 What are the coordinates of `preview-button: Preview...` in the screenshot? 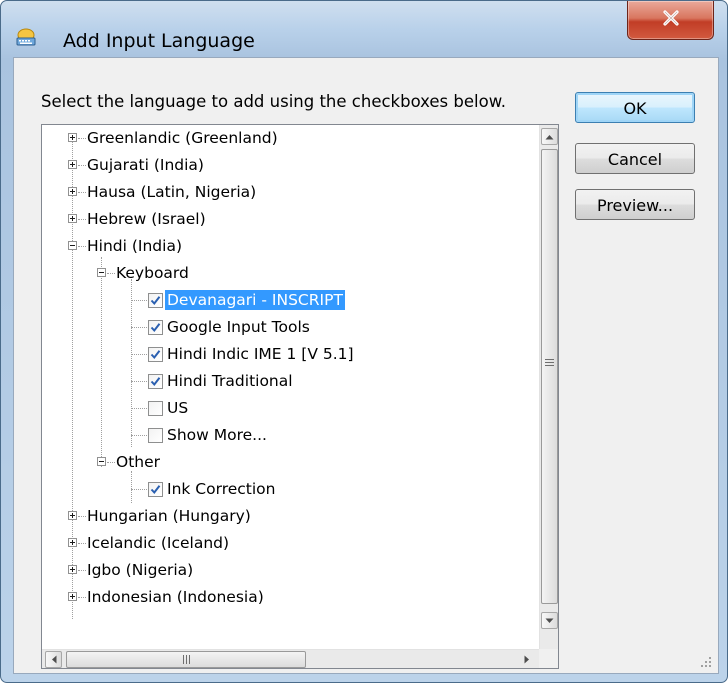 It's located at (635, 204).